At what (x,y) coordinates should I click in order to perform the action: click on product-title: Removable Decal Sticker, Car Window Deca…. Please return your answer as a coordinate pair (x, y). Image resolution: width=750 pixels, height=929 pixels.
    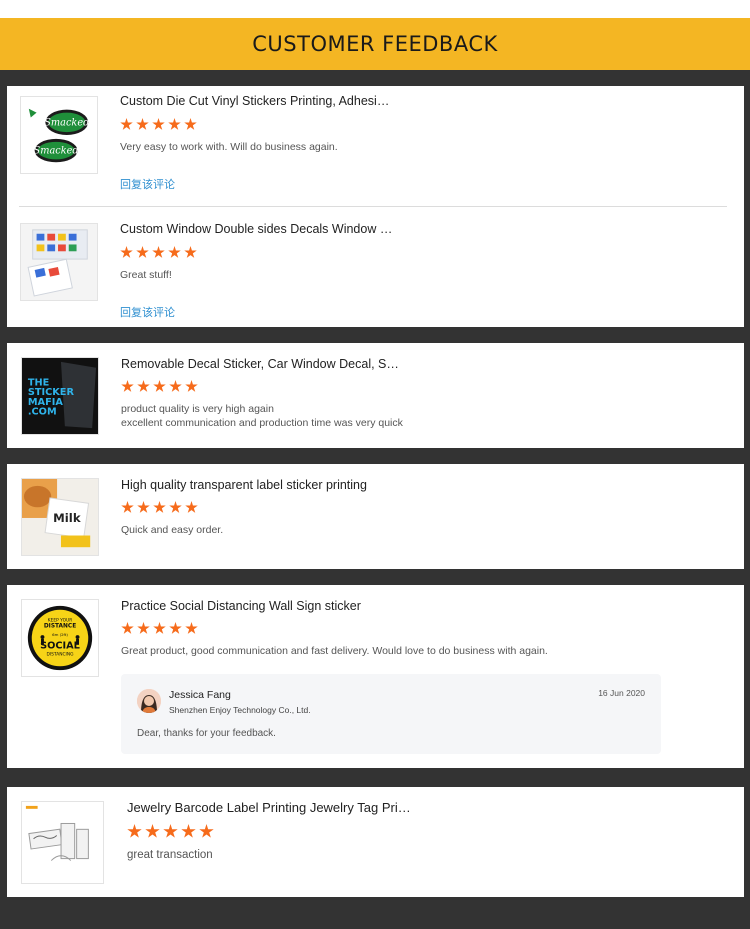
    Looking at the image, I should click on (260, 364).